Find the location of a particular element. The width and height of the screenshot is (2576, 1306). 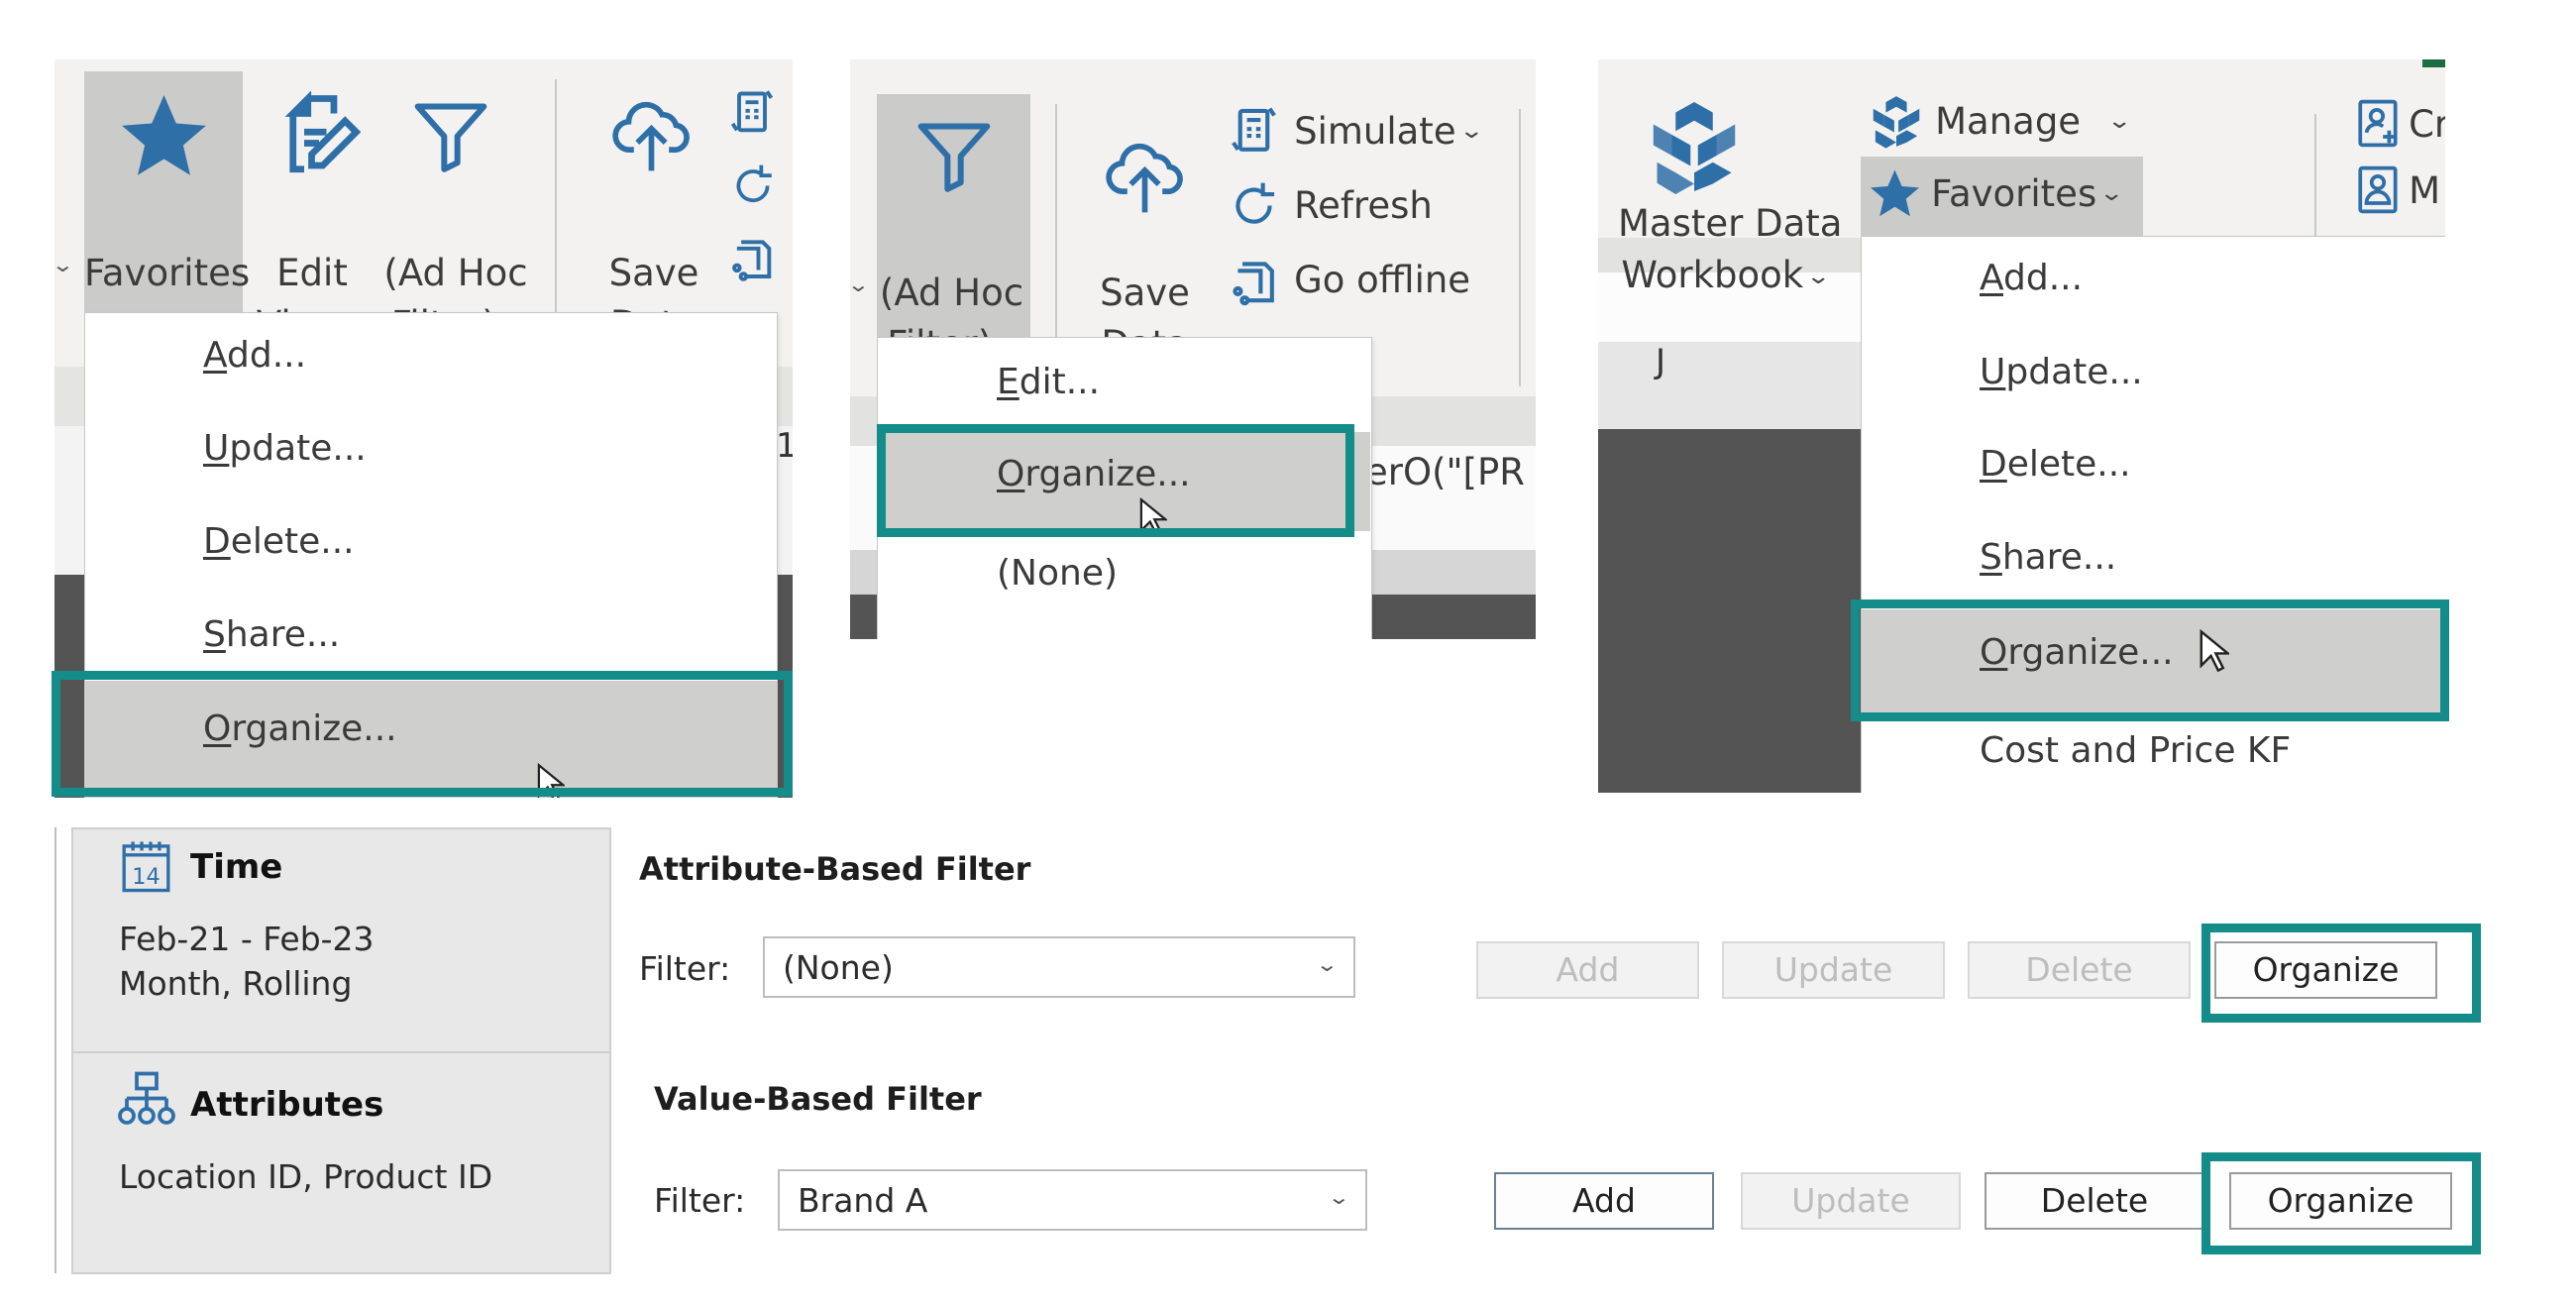

master-data-label-1: Master Data is located at coordinates (1730, 224).